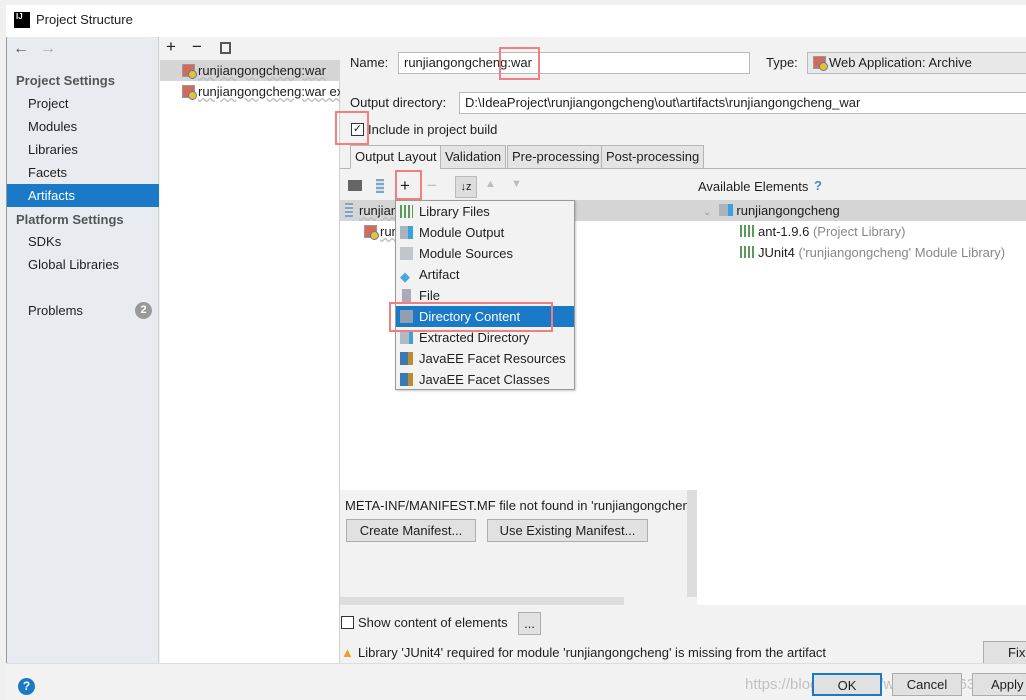 This screenshot has height=700, width=1026. What do you see at coordinates (692, 543) in the screenshot?
I see `vertical-scrollbar` at bounding box center [692, 543].